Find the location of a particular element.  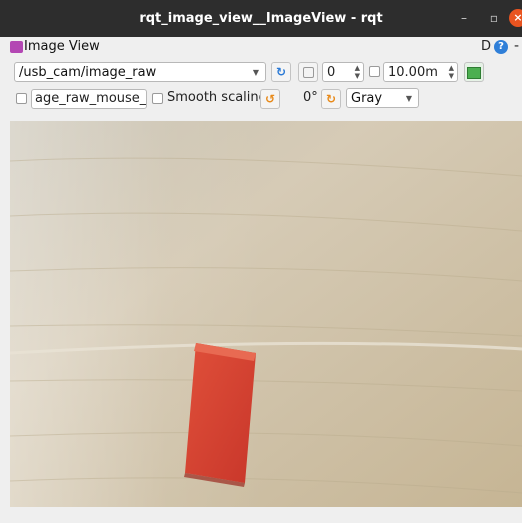

rotate-left-icon: ↺ is located at coordinates (270, 99).